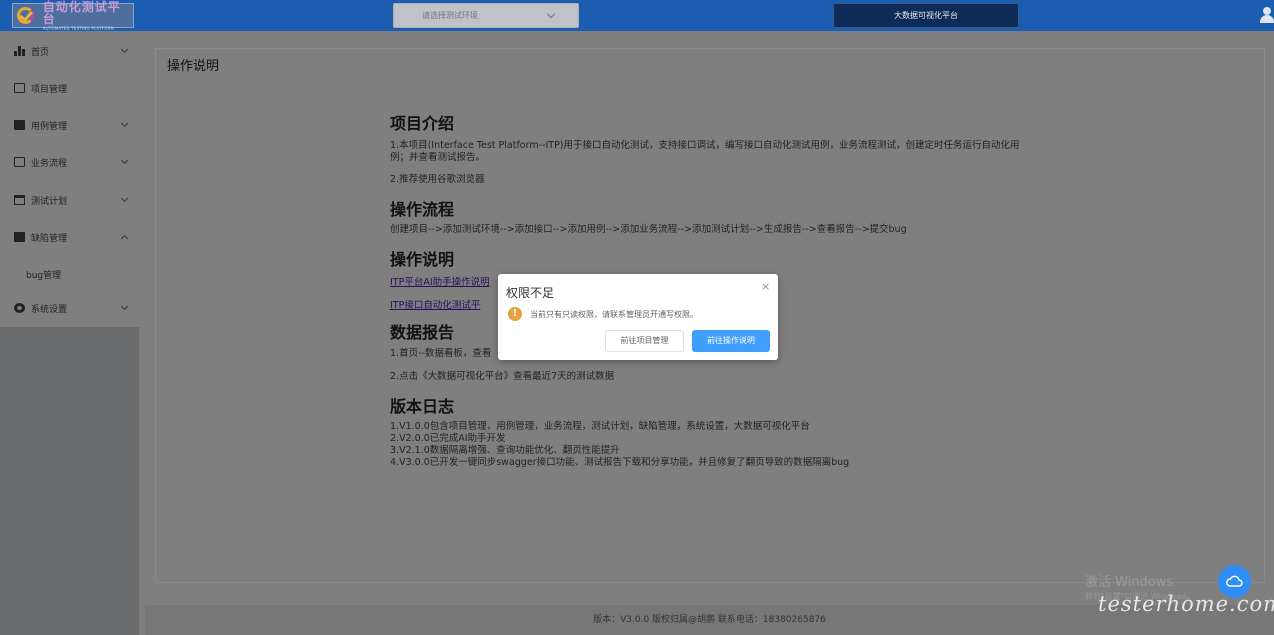 The image size is (1274, 635). What do you see at coordinates (644, 341) in the screenshot?
I see `go-project-management-button: 前往项目管理` at bounding box center [644, 341].